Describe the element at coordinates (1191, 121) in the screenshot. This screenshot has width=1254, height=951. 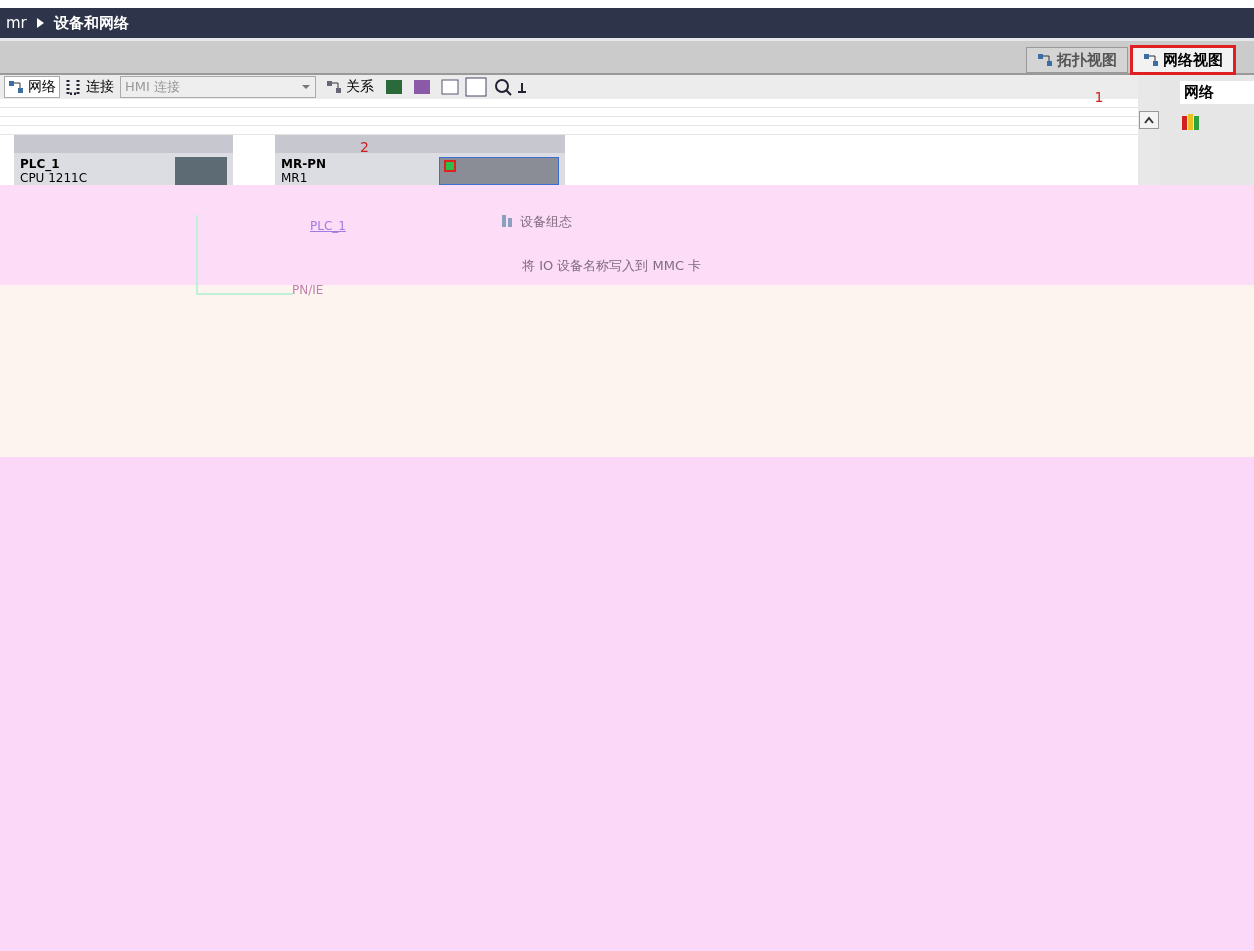
I see `tools-icon` at that location.